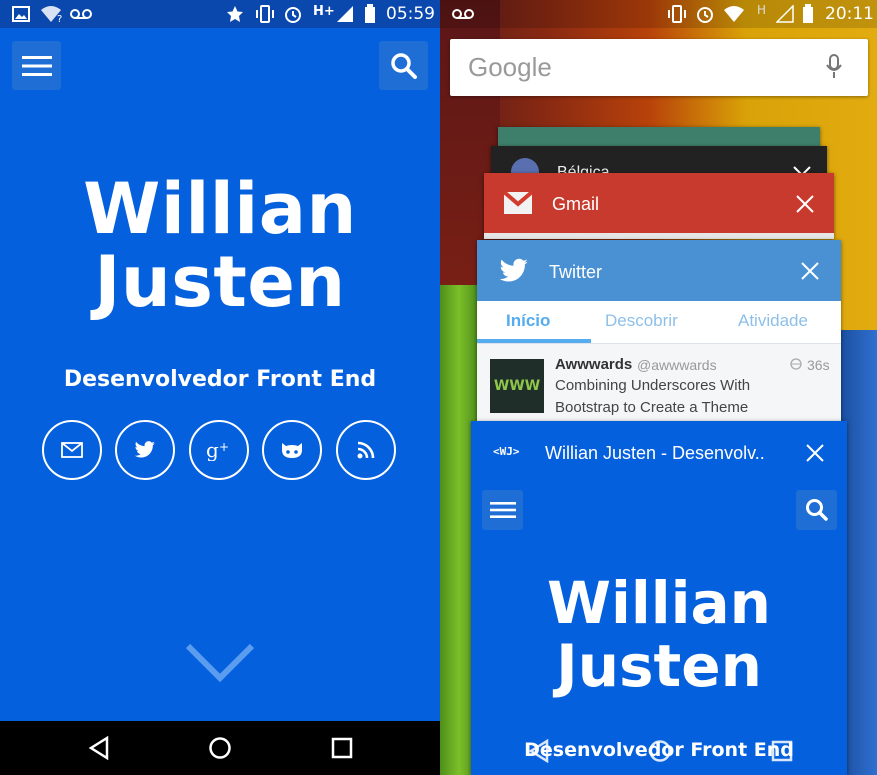 The width and height of the screenshot is (877, 775). What do you see at coordinates (21, 14) in the screenshot?
I see `image-notification-icon` at bounding box center [21, 14].